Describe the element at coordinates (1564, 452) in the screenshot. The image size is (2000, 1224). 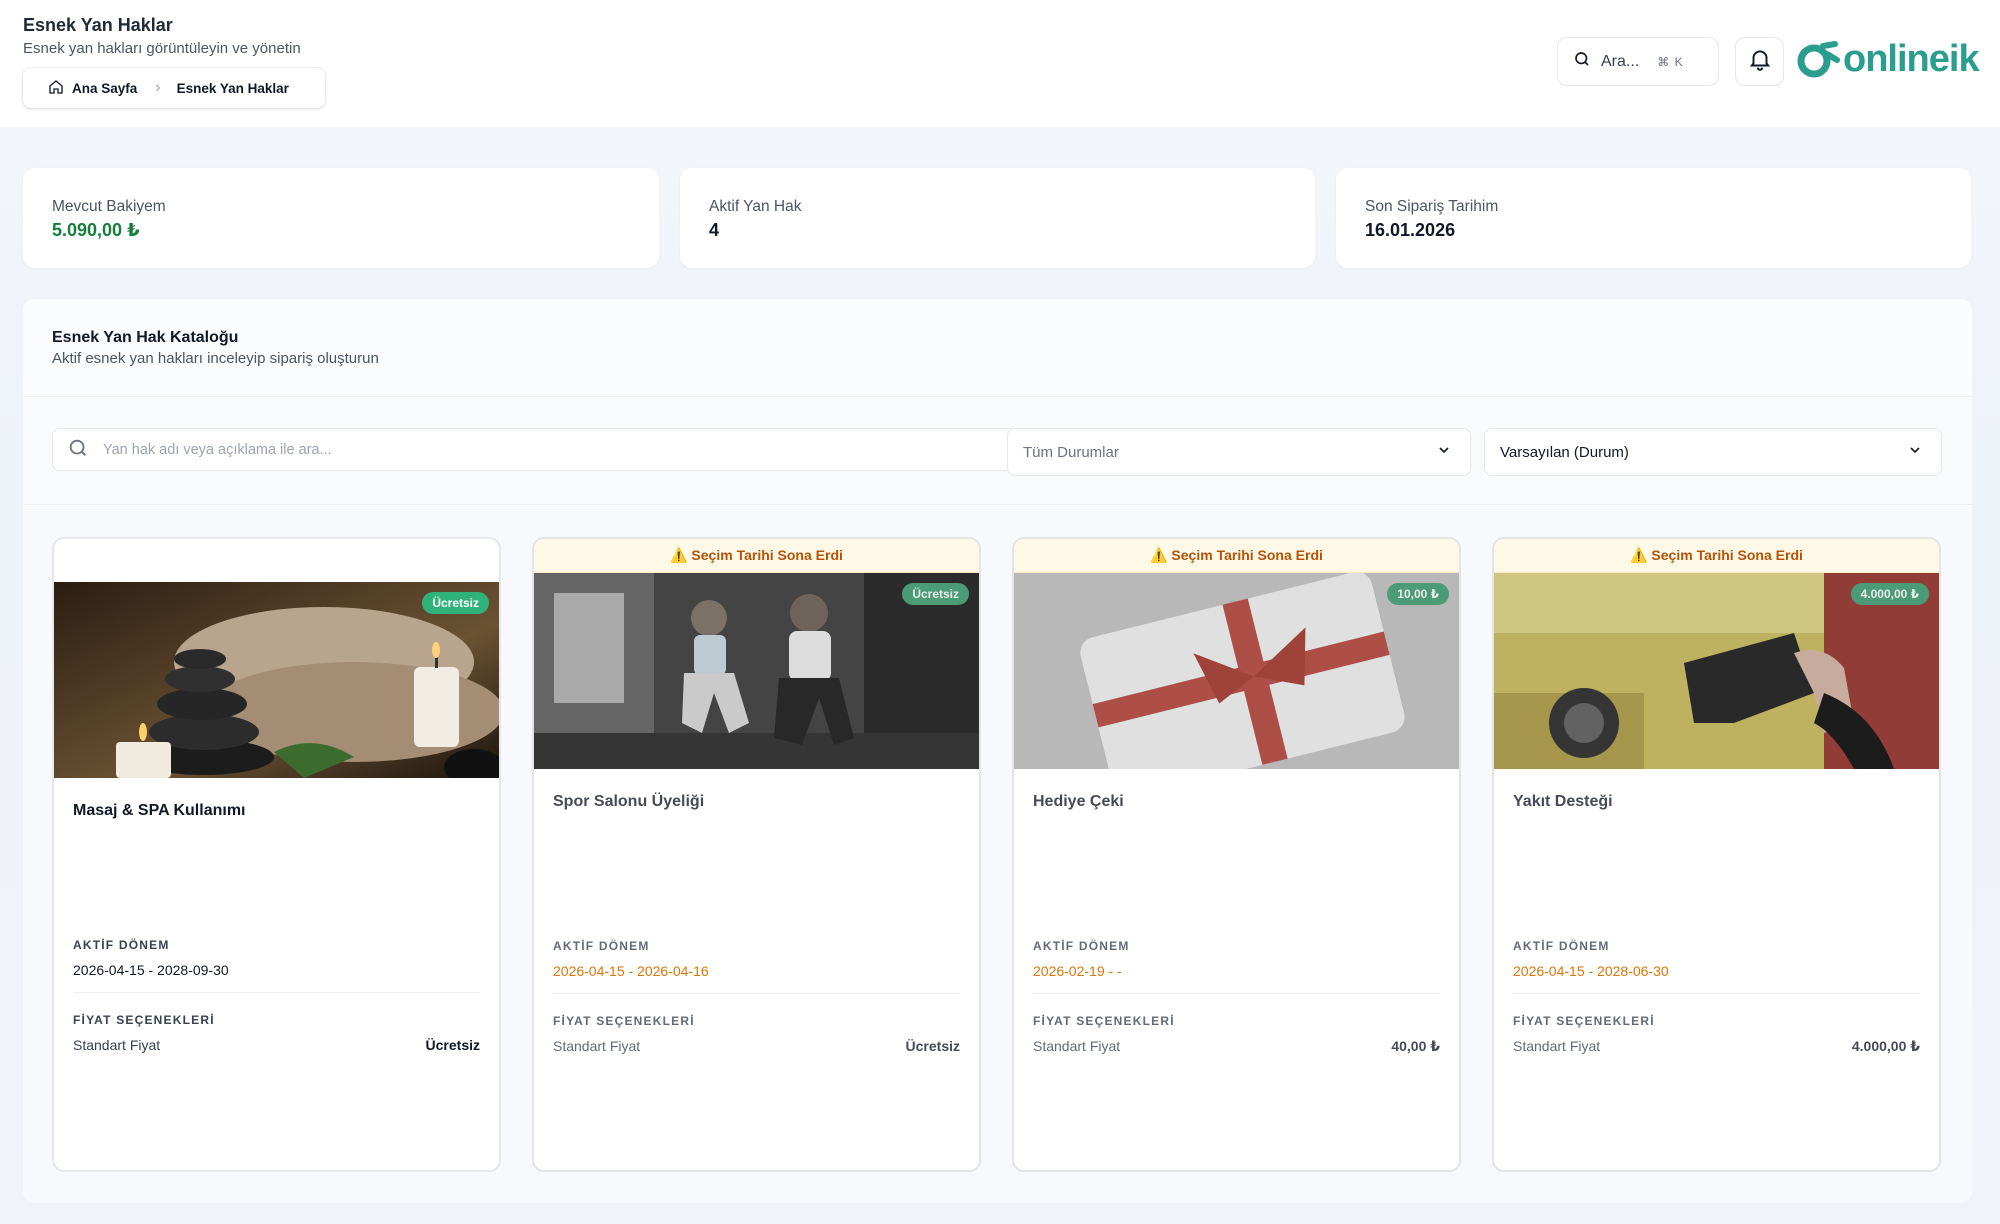
I see `sort-value: Varsayılan (Durum)` at that location.